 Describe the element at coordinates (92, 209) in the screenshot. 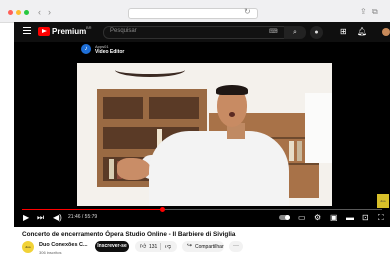

I see `progress-fill` at that location.